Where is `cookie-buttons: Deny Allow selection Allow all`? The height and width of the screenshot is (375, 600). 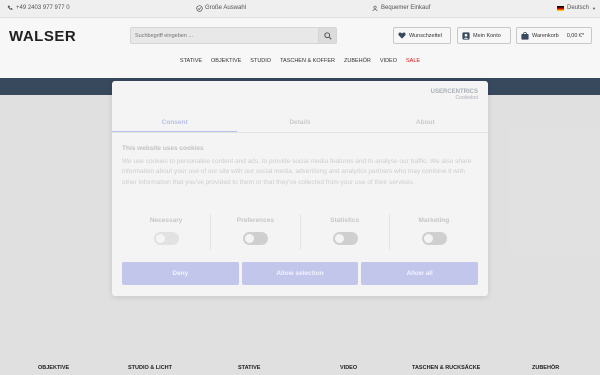
cookie-buttons: Deny Allow selection Allow all is located at coordinates (300, 273).